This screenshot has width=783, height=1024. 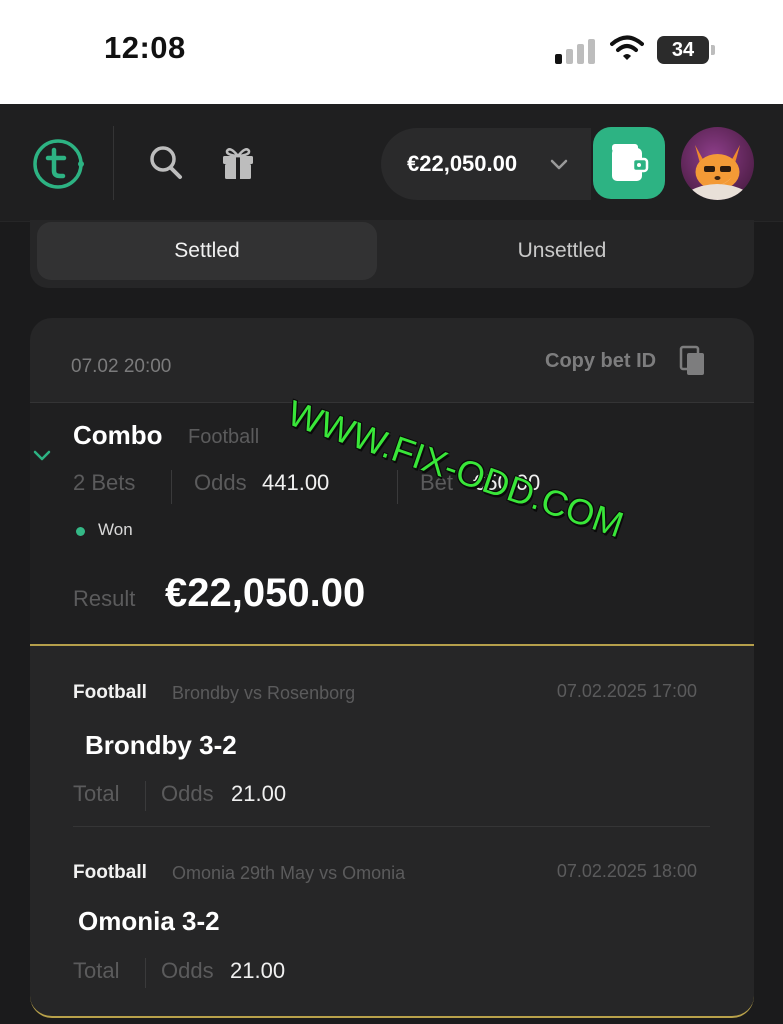 What do you see at coordinates (166, 163) in the screenshot?
I see `search-icon` at bounding box center [166, 163].